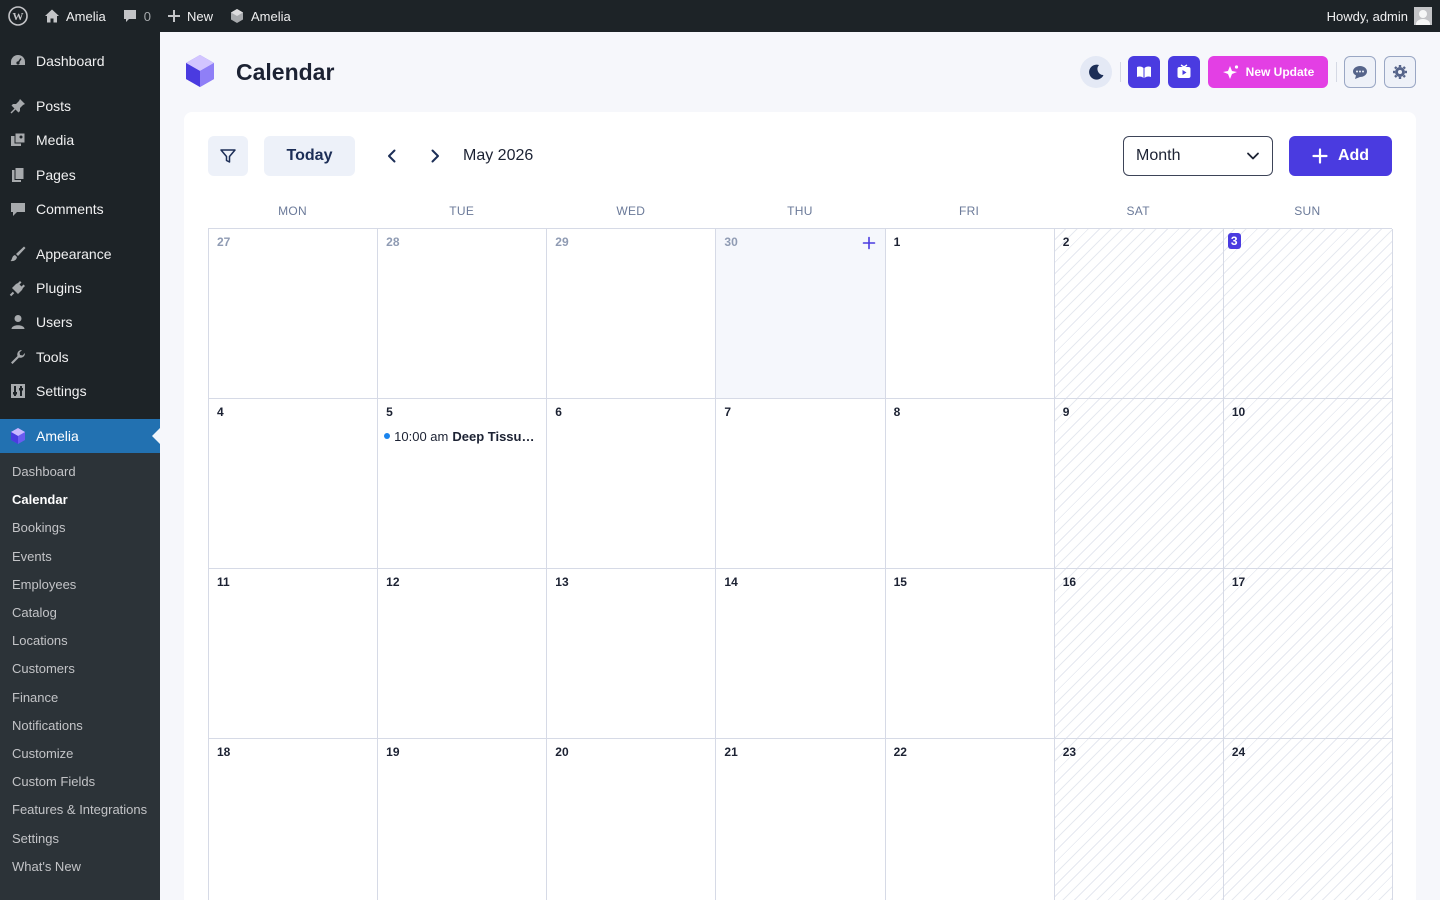  What do you see at coordinates (1308, 484) in the screenshot?
I see `calendar-day-cell: 10` at bounding box center [1308, 484].